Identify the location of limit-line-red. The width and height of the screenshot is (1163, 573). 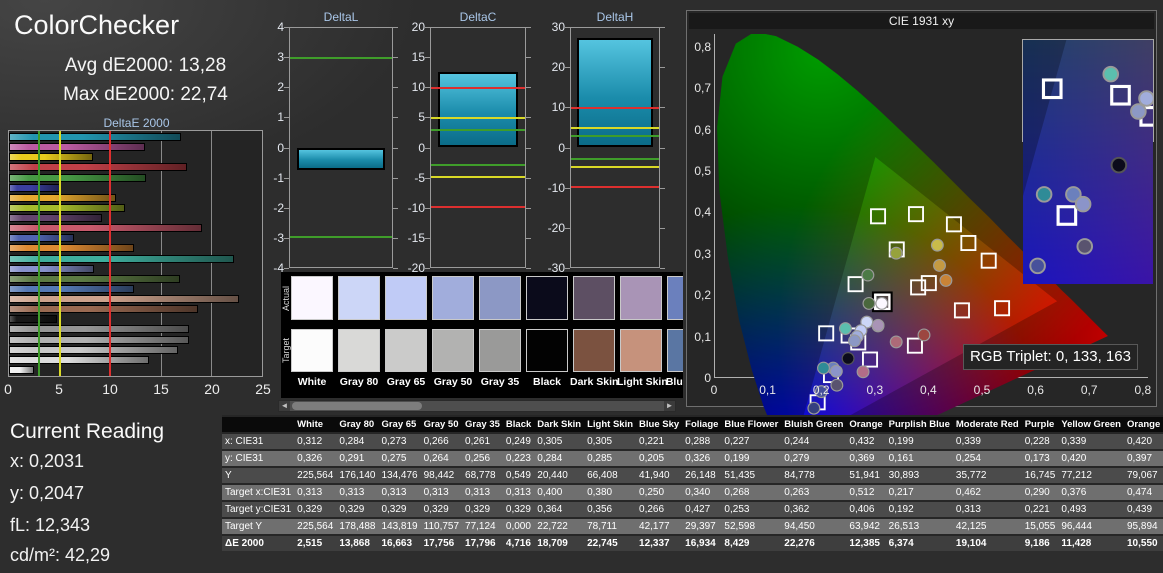
(615, 187).